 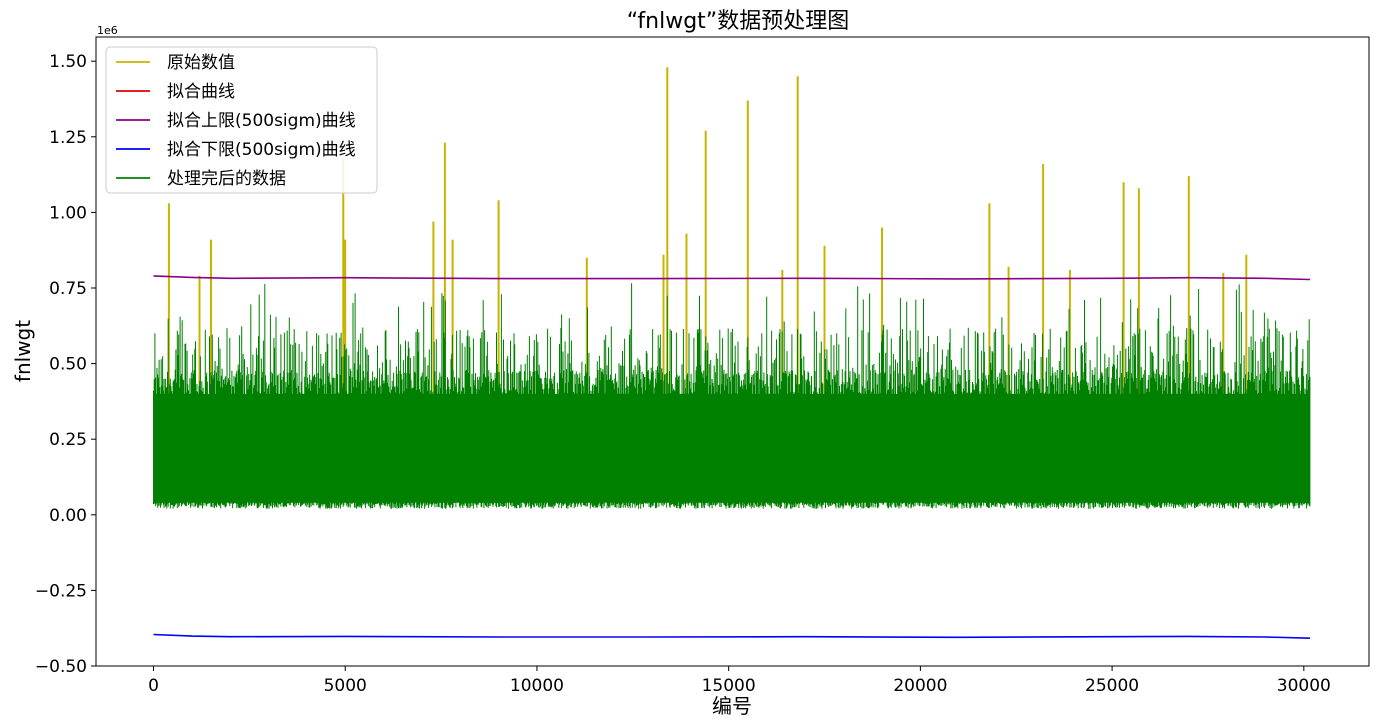 I want to click on y-axis-label: fnlwgt, so click(x=23, y=351).